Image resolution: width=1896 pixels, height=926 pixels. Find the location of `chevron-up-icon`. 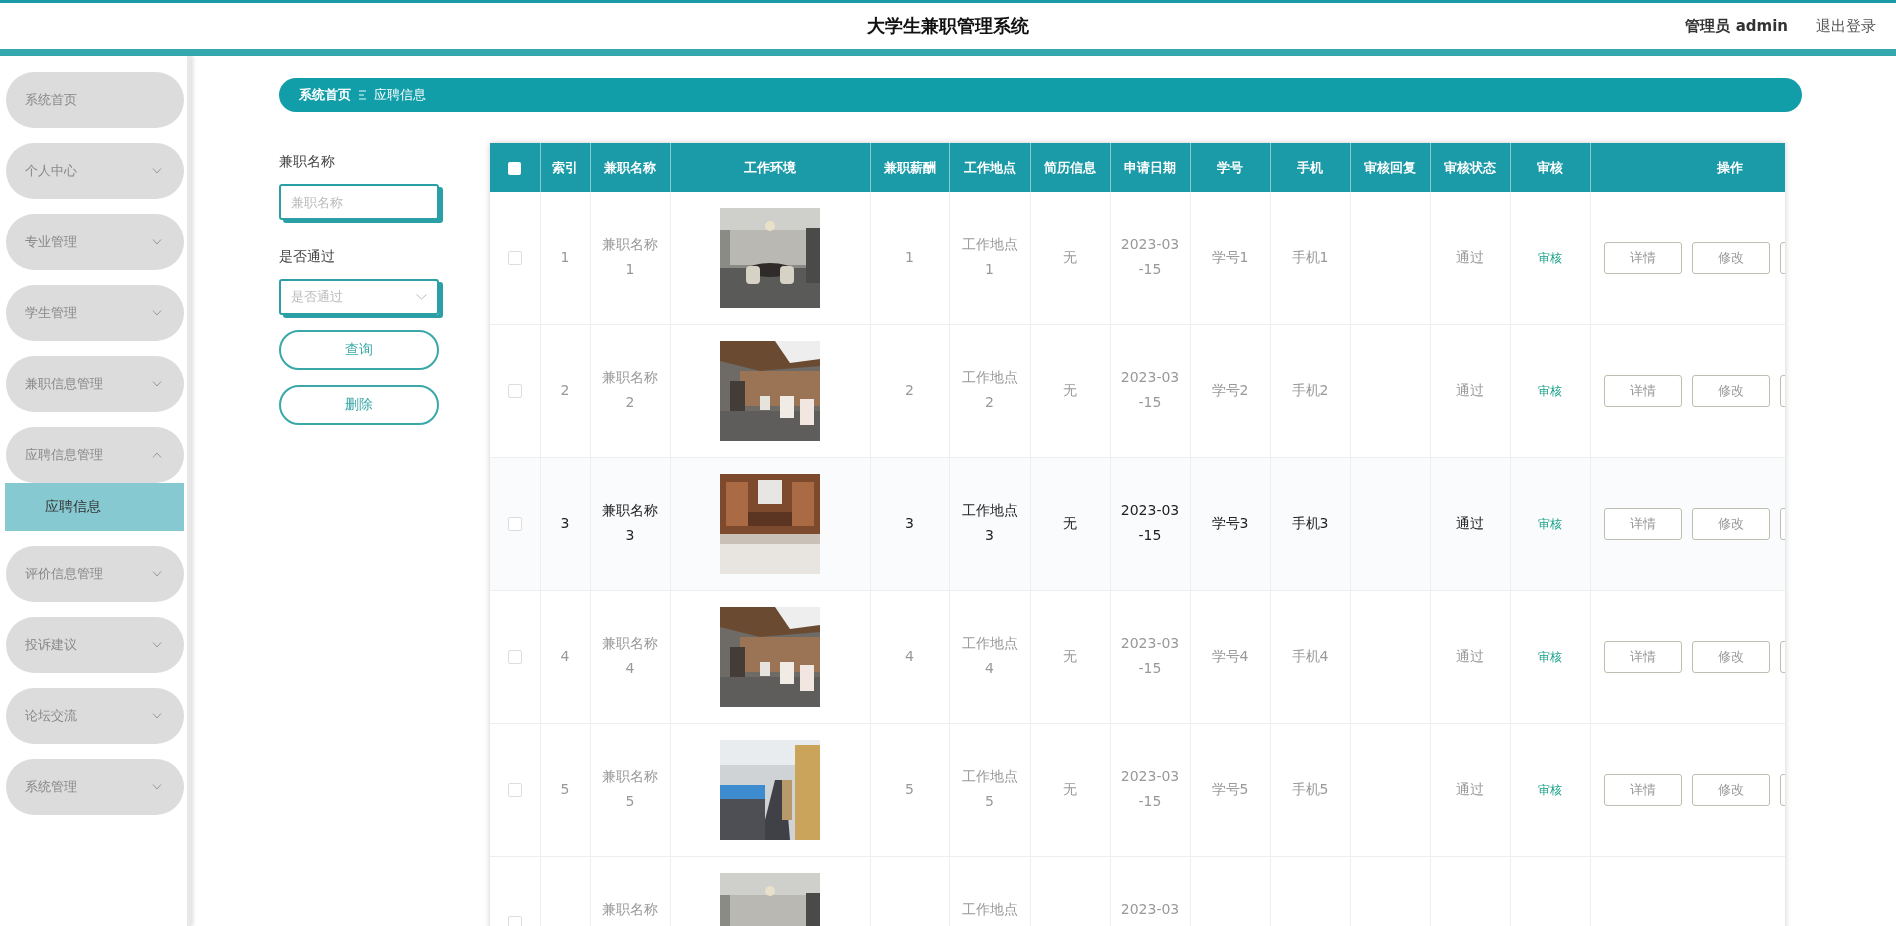

chevron-up-icon is located at coordinates (157, 455).